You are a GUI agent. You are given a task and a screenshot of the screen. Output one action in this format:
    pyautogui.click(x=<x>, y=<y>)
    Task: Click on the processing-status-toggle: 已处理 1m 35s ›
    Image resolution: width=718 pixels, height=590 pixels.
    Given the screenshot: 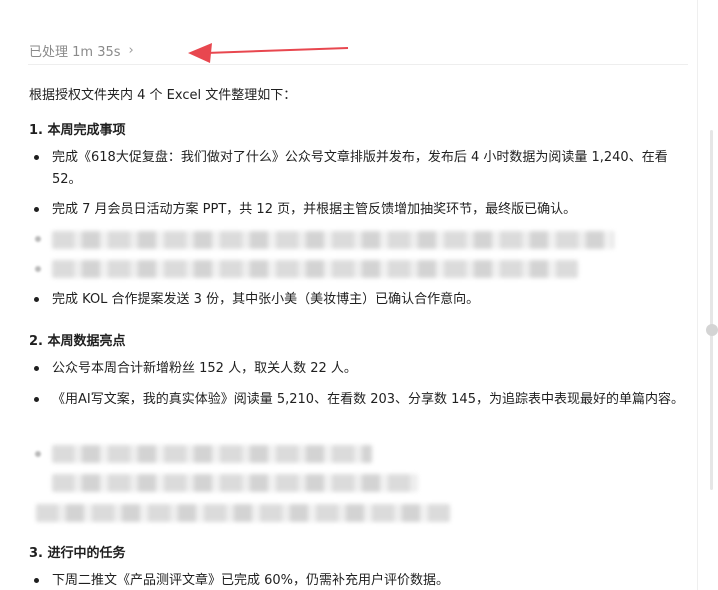 What is the action you would take?
    pyautogui.click(x=81, y=50)
    